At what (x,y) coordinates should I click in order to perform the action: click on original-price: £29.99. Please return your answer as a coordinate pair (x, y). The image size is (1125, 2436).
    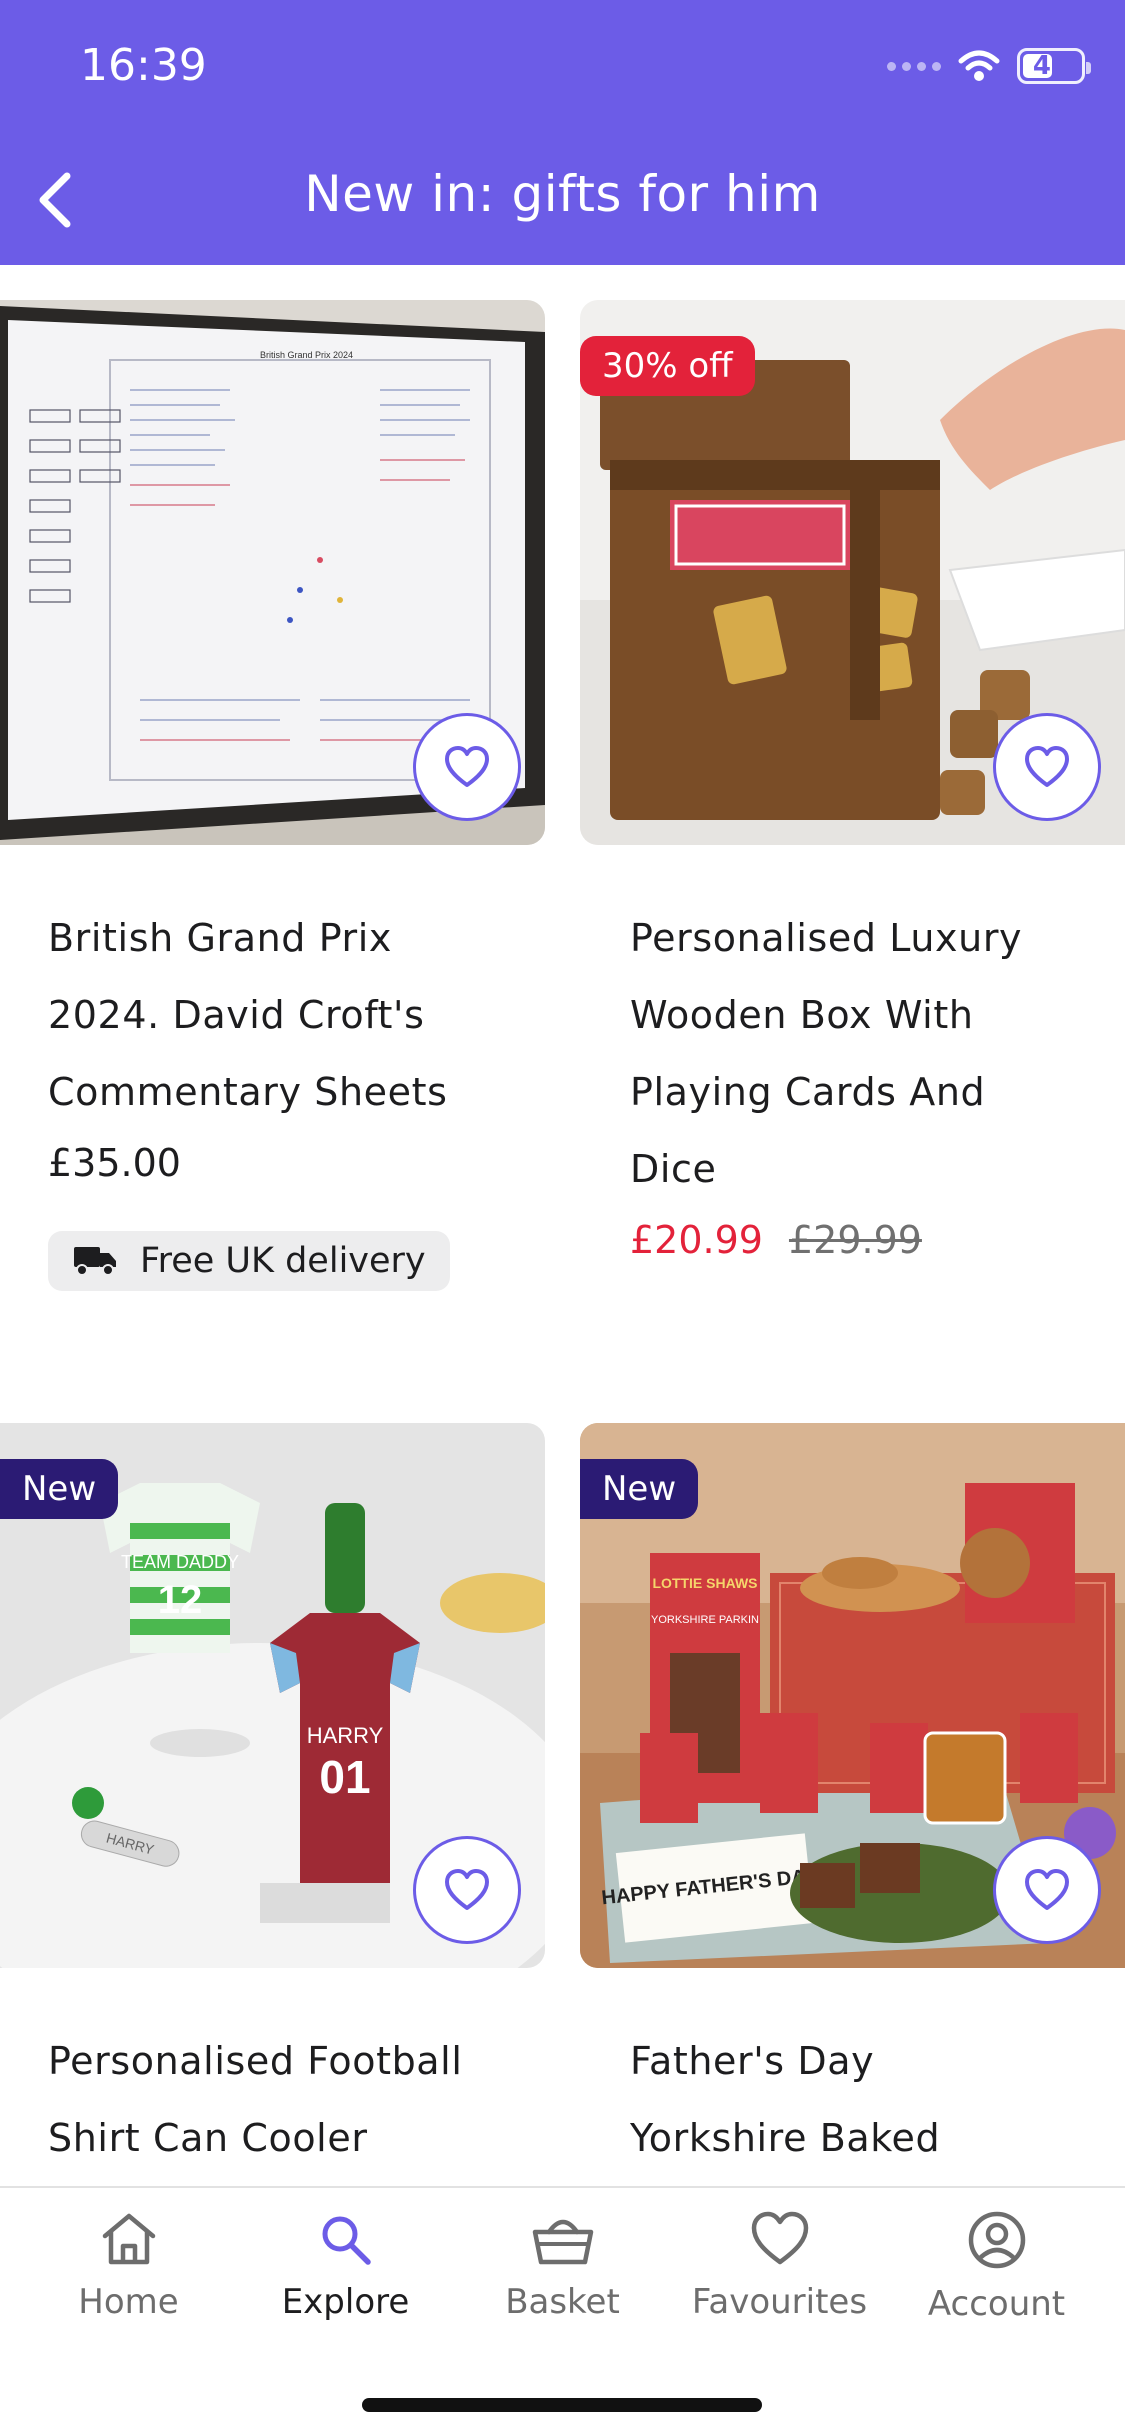
    Looking at the image, I should click on (855, 1240).